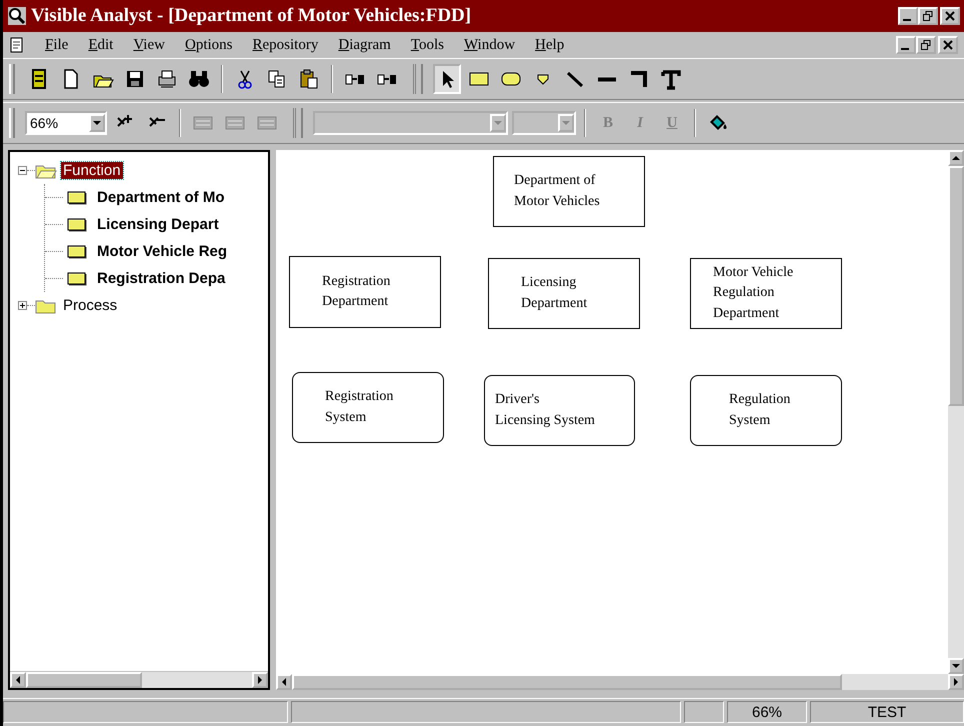  Describe the element at coordinates (447, 79) in the screenshot. I see `pointer-button` at that location.